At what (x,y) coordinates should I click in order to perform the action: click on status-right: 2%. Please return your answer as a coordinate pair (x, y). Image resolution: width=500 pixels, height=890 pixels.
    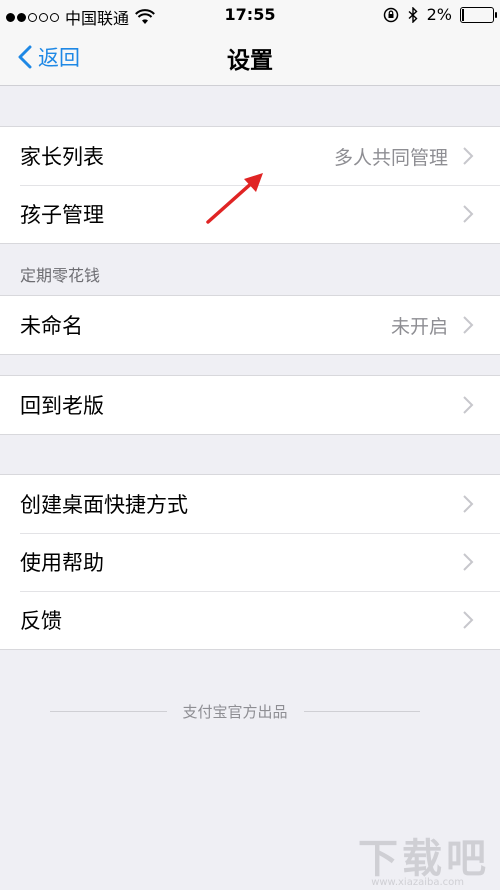
    Looking at the image, I should click on (440, 14).